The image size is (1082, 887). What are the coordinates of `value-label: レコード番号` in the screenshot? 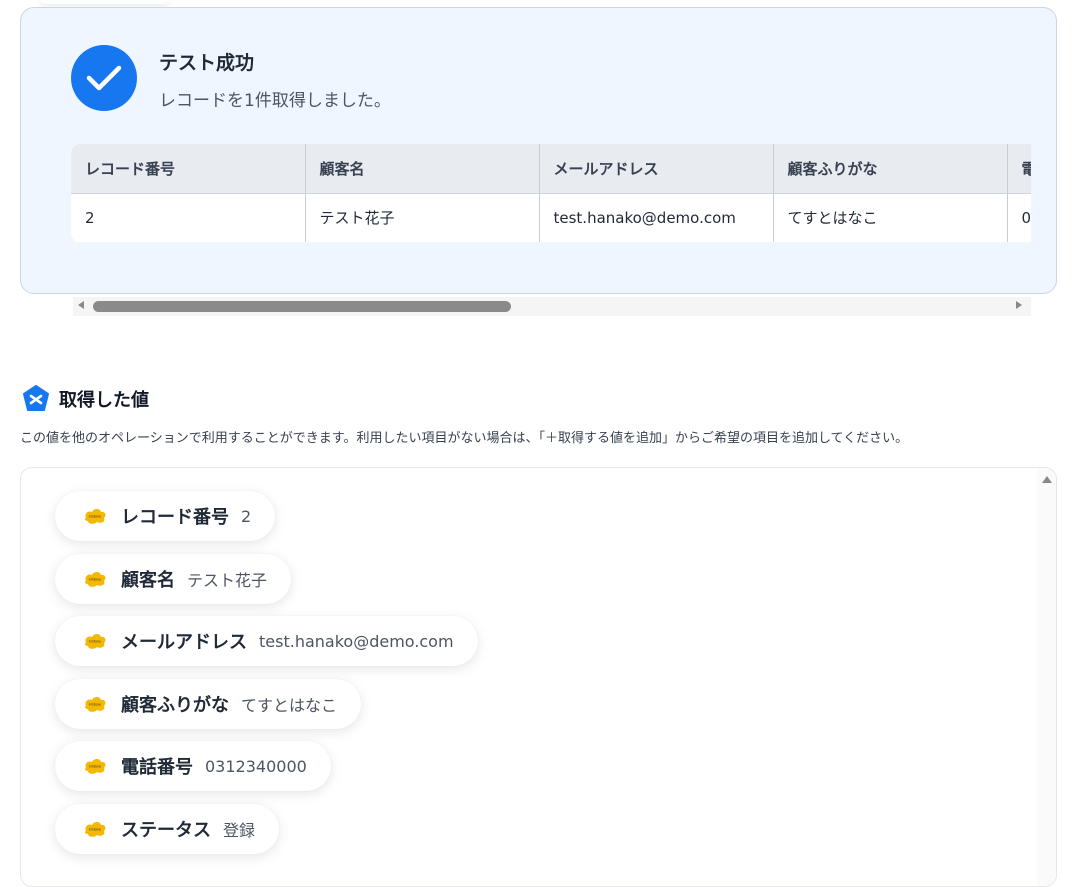 It's located at (175, 517).